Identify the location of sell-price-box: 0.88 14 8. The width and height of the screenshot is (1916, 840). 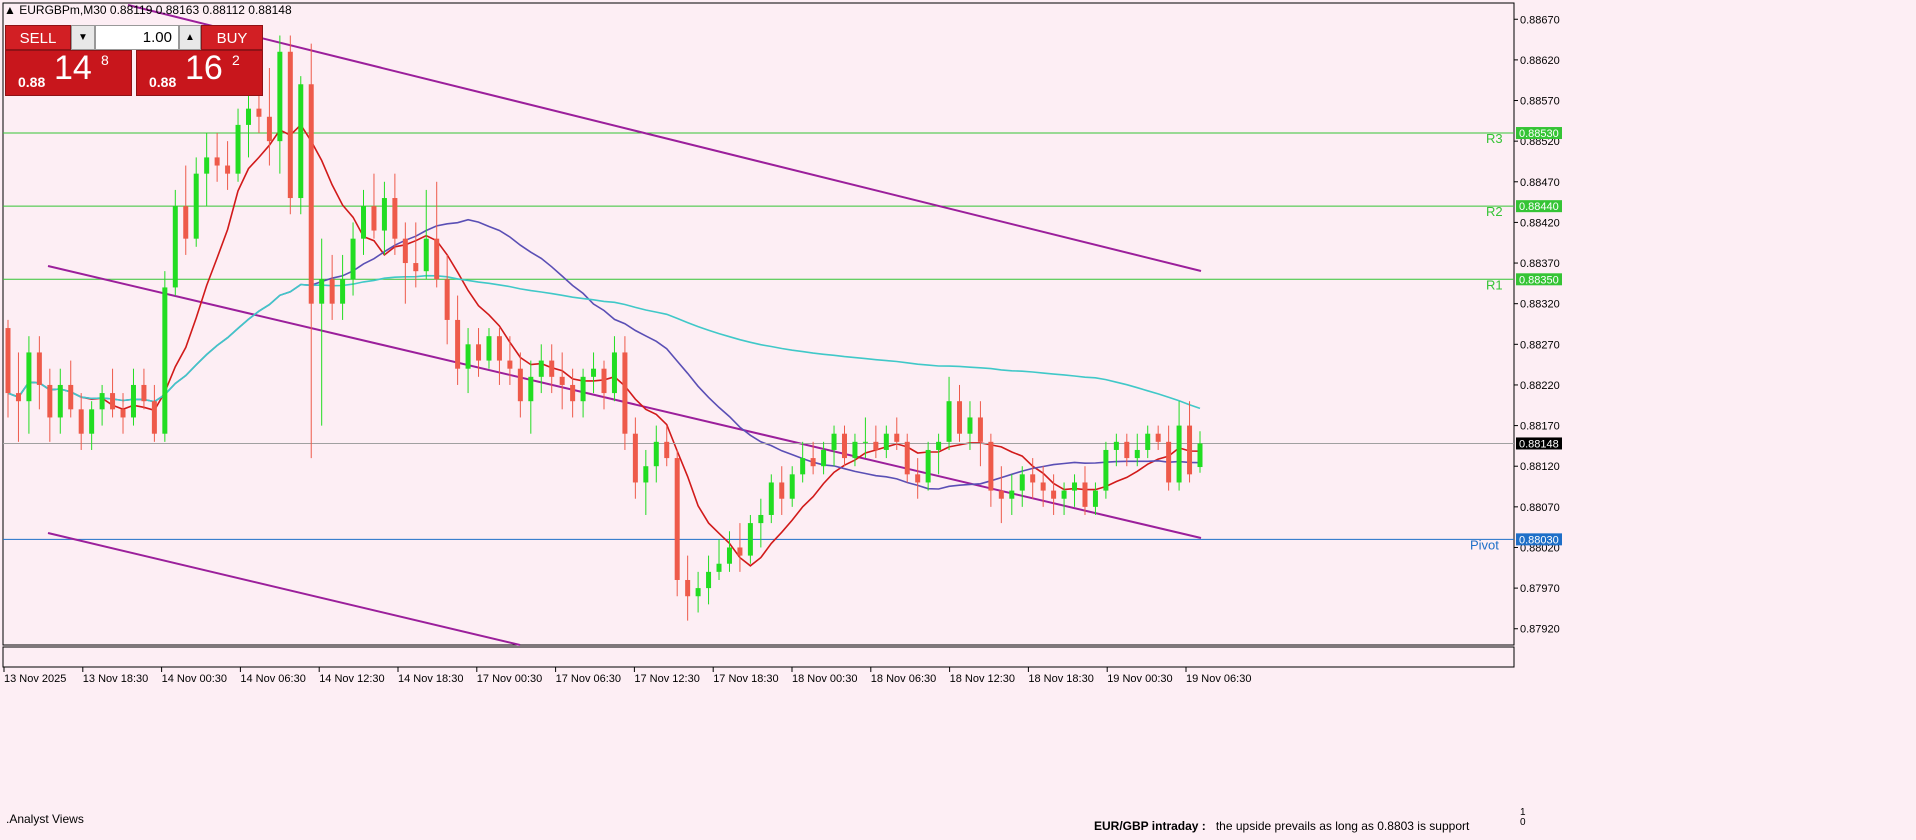
(68, 72).